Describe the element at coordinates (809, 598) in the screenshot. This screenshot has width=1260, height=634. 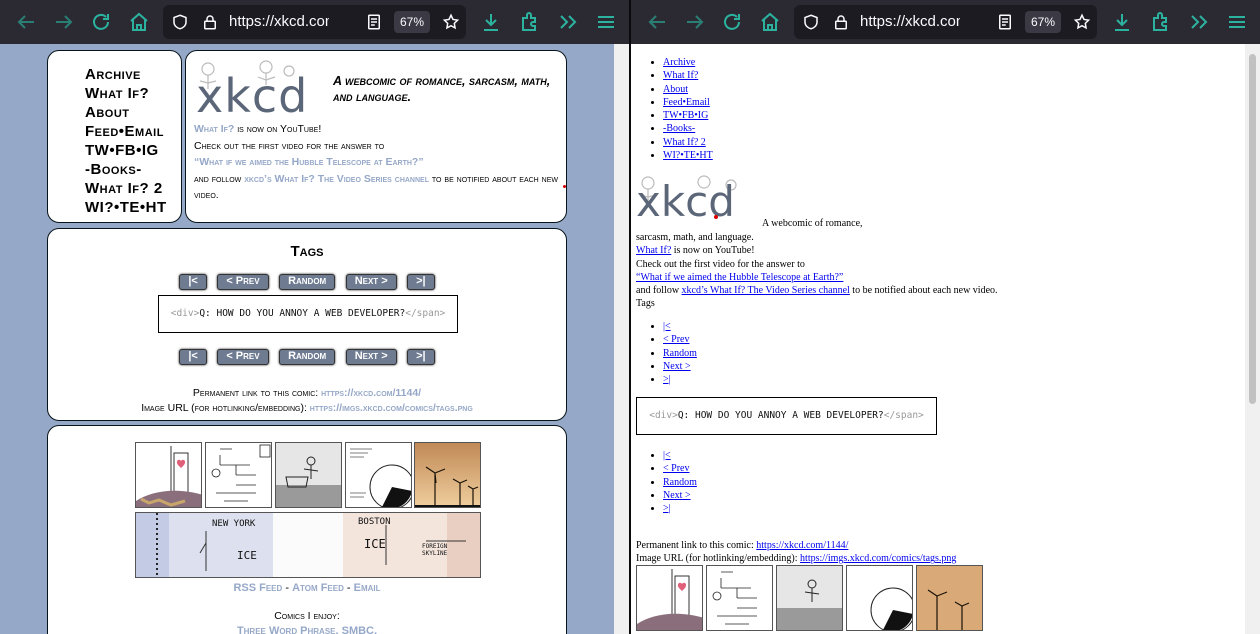
I see `thumb-comic-3-right` at that location.